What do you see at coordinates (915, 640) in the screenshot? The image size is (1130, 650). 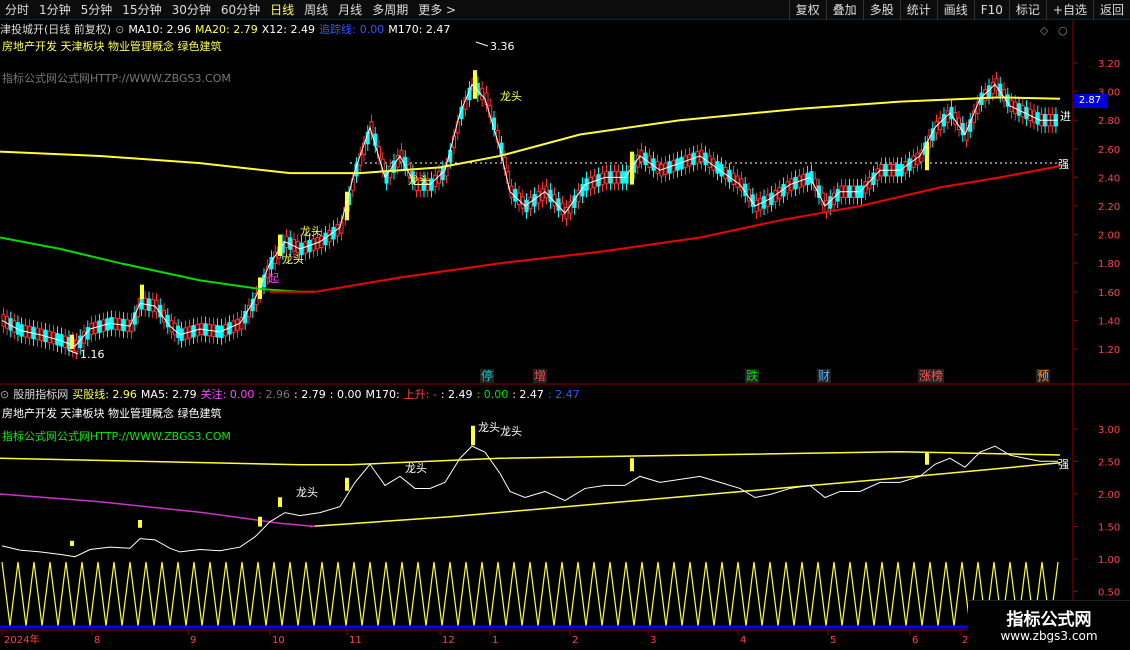 I see `date-label: 6` at bounding box center [915, 640].